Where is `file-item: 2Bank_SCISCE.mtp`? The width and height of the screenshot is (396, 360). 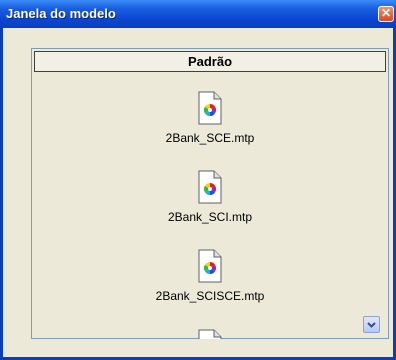
file-item: 2Bank_SCISCE.mtp is located at coordinates (210, 276).